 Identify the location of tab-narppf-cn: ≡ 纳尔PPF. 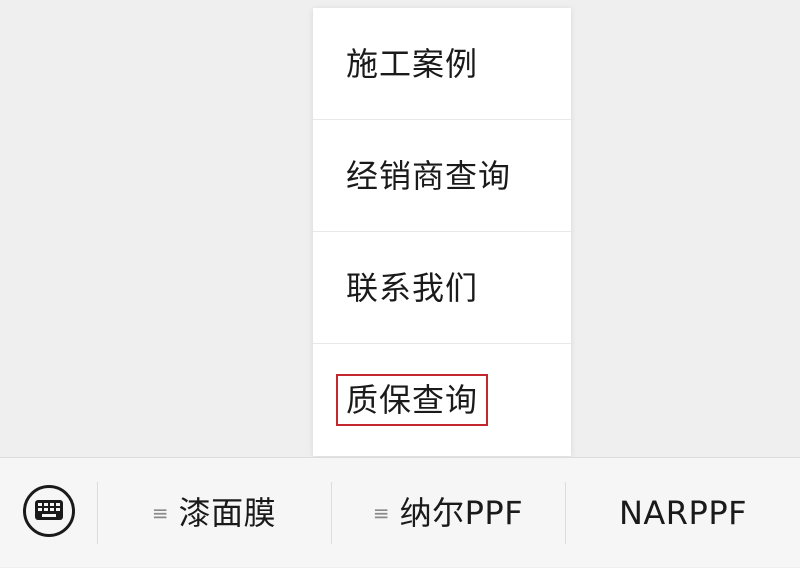
(448, 513).